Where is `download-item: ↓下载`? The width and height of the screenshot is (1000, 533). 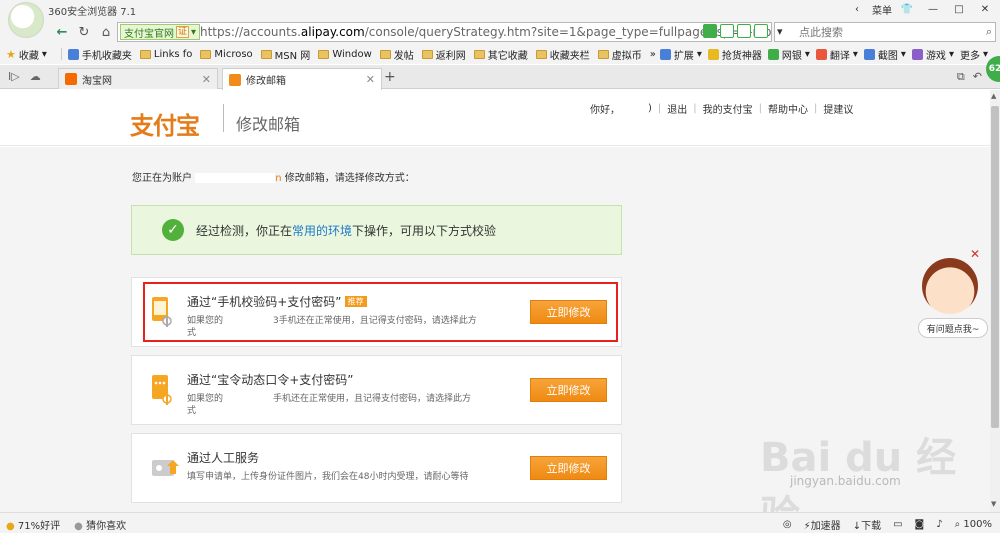 download-item: ↓下载 is located at coordinates (867, 524).